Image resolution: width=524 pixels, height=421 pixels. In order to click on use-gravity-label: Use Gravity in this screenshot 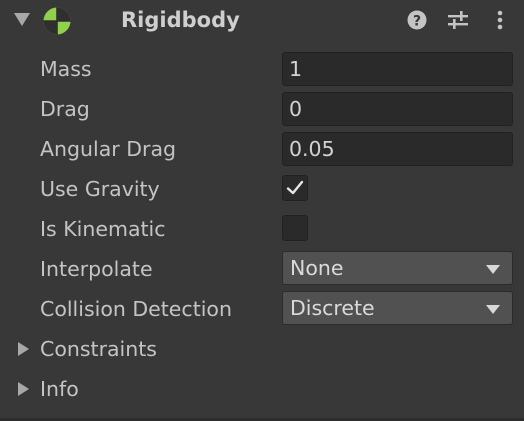, I will do `click(100, 189)`.